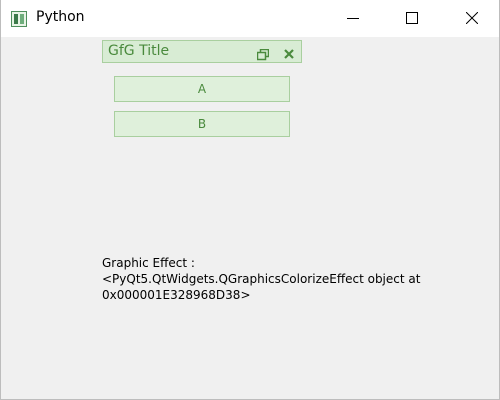  What do you see at coordinates (202, 51) in the screenshot?
I see `mdi-sub-window: GfG Title` at bounding box center [202, 51].